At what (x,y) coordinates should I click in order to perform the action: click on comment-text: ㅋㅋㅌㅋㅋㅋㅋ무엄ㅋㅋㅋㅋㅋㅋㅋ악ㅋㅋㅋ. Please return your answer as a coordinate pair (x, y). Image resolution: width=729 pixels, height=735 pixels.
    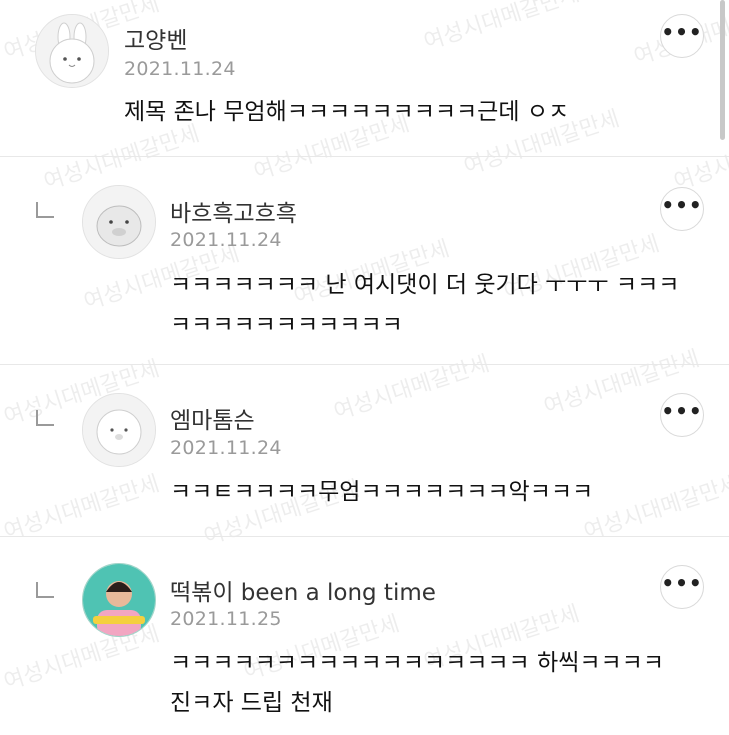
    Looking at the image, I should click on (382, 492).